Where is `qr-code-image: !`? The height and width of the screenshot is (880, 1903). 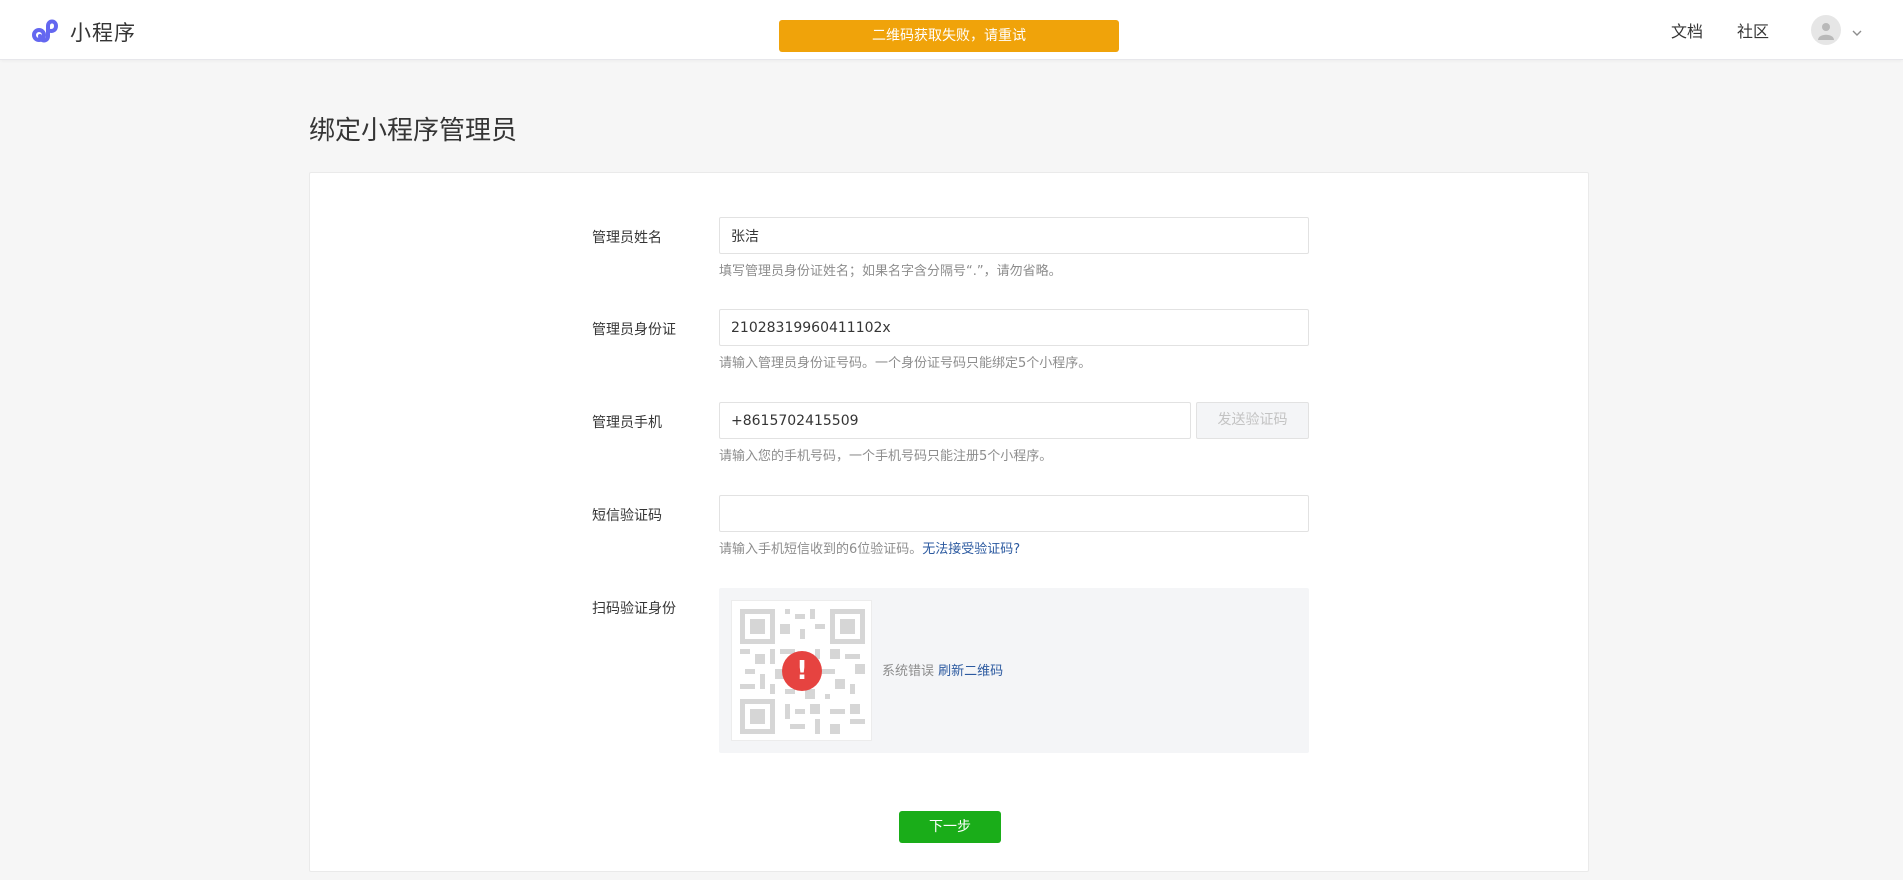 qr-code-image: ! is located at coordinates (801, 670).